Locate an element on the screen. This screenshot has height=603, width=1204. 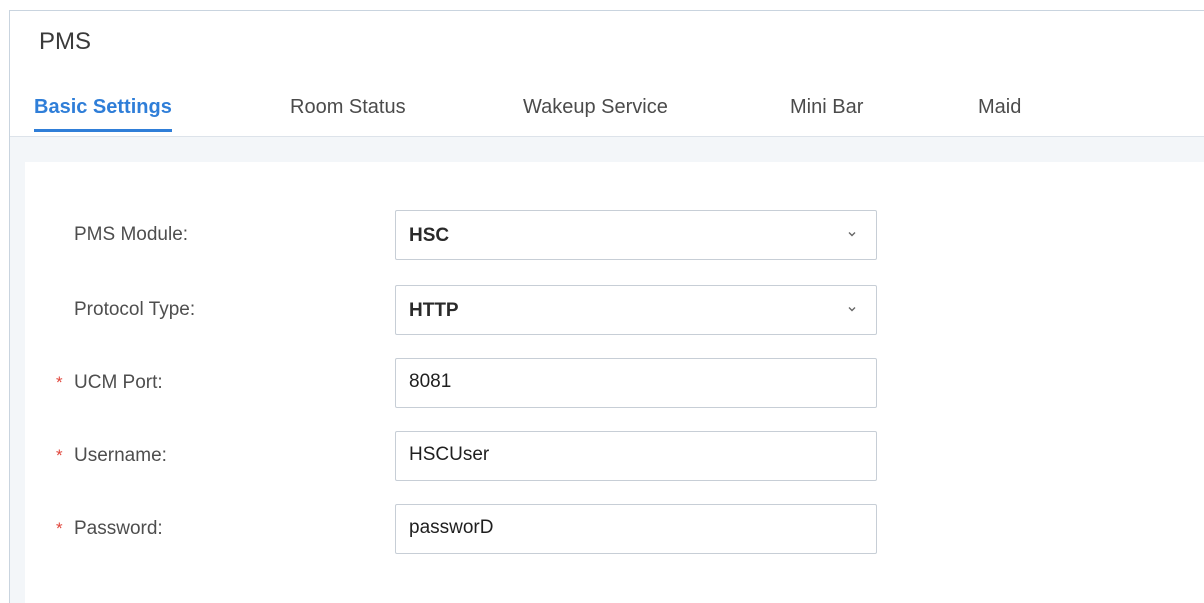
ucm-port-input is located at coordinates (629, 382).